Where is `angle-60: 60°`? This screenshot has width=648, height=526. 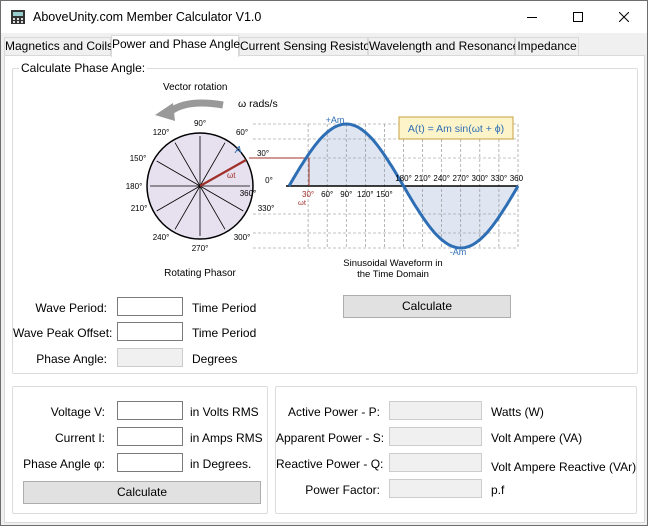 angle-60: 60° is located at coordinates (242, 132).